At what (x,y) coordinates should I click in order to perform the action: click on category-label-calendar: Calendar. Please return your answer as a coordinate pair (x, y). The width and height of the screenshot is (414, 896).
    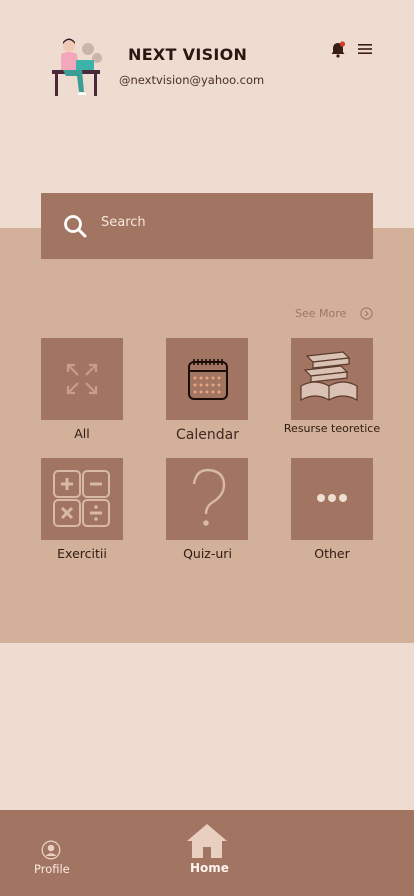
    Looking at the image, I should click on (207, 435).